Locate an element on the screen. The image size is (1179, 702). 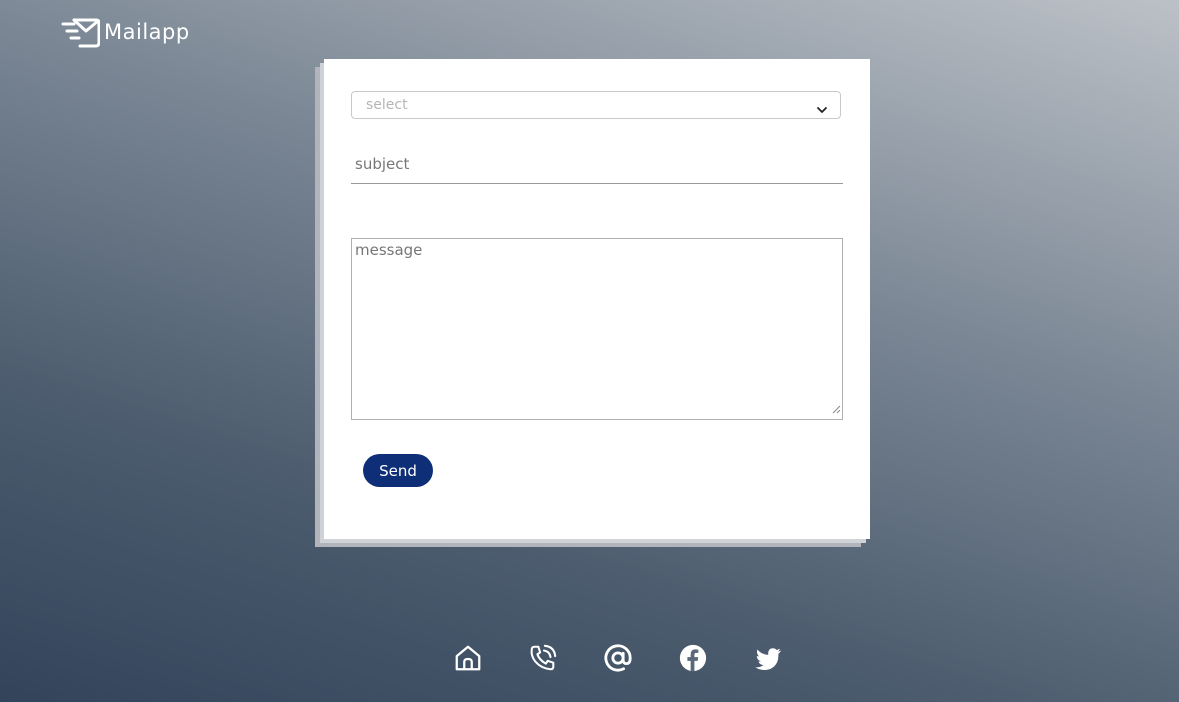
recipient-select: select is located at coordinates (596, 105).